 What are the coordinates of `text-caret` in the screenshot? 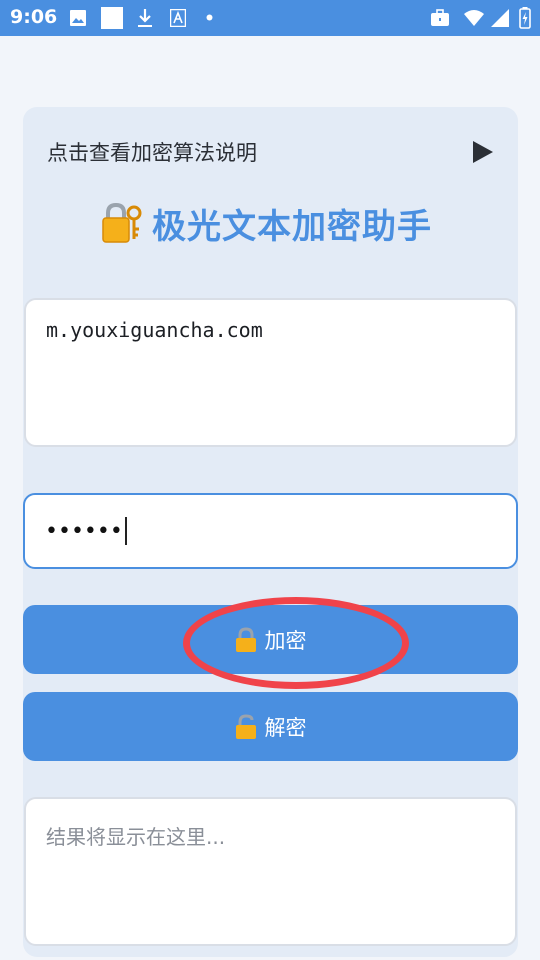 It's located at (125, 531).